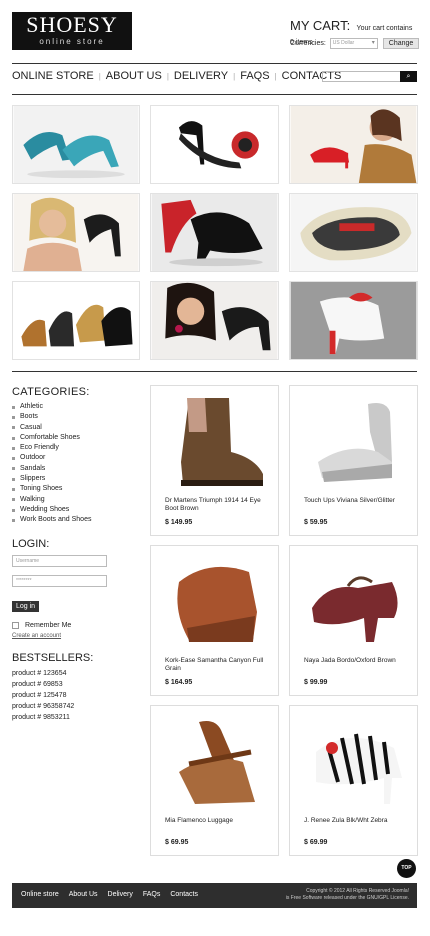 This screenshot has width=430, height=936. I want to click on search-button: ⌕, so click(408, 76).